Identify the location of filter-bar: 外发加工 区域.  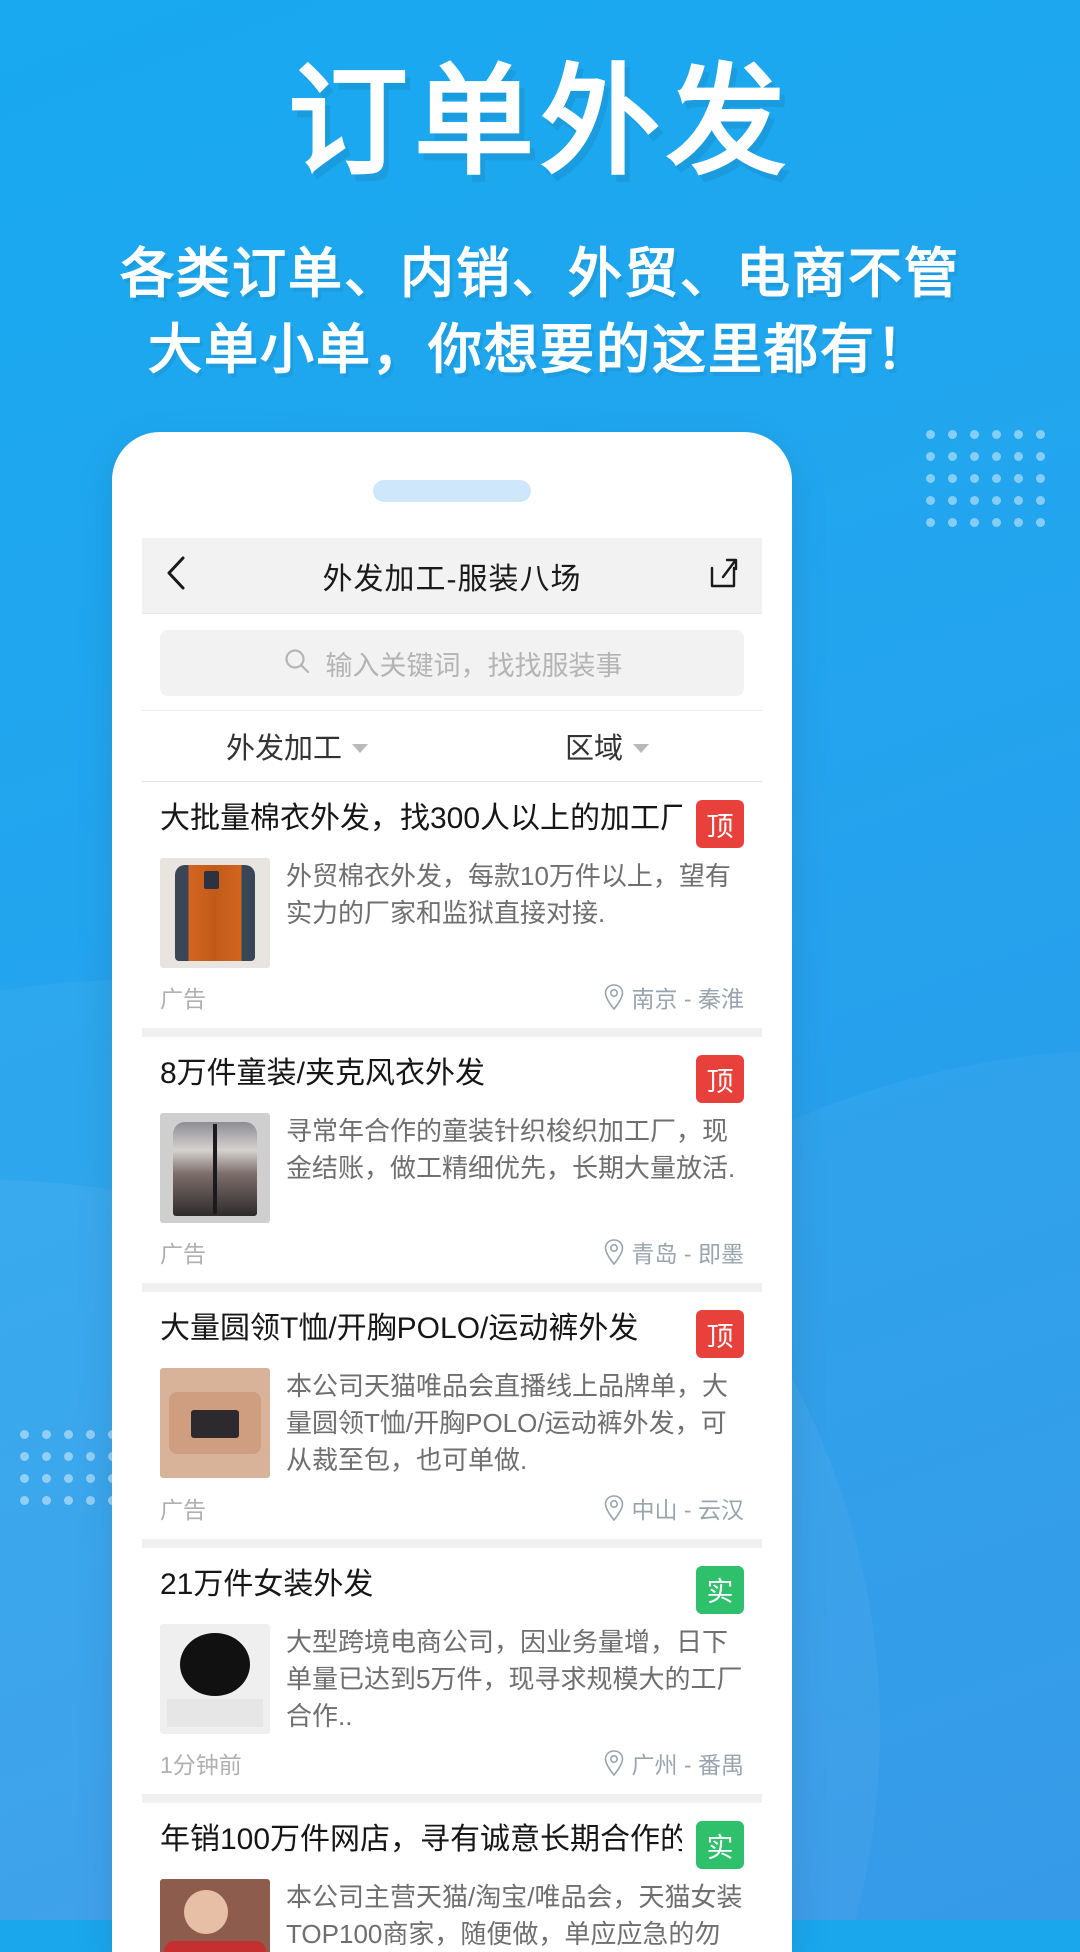
(452, 746).